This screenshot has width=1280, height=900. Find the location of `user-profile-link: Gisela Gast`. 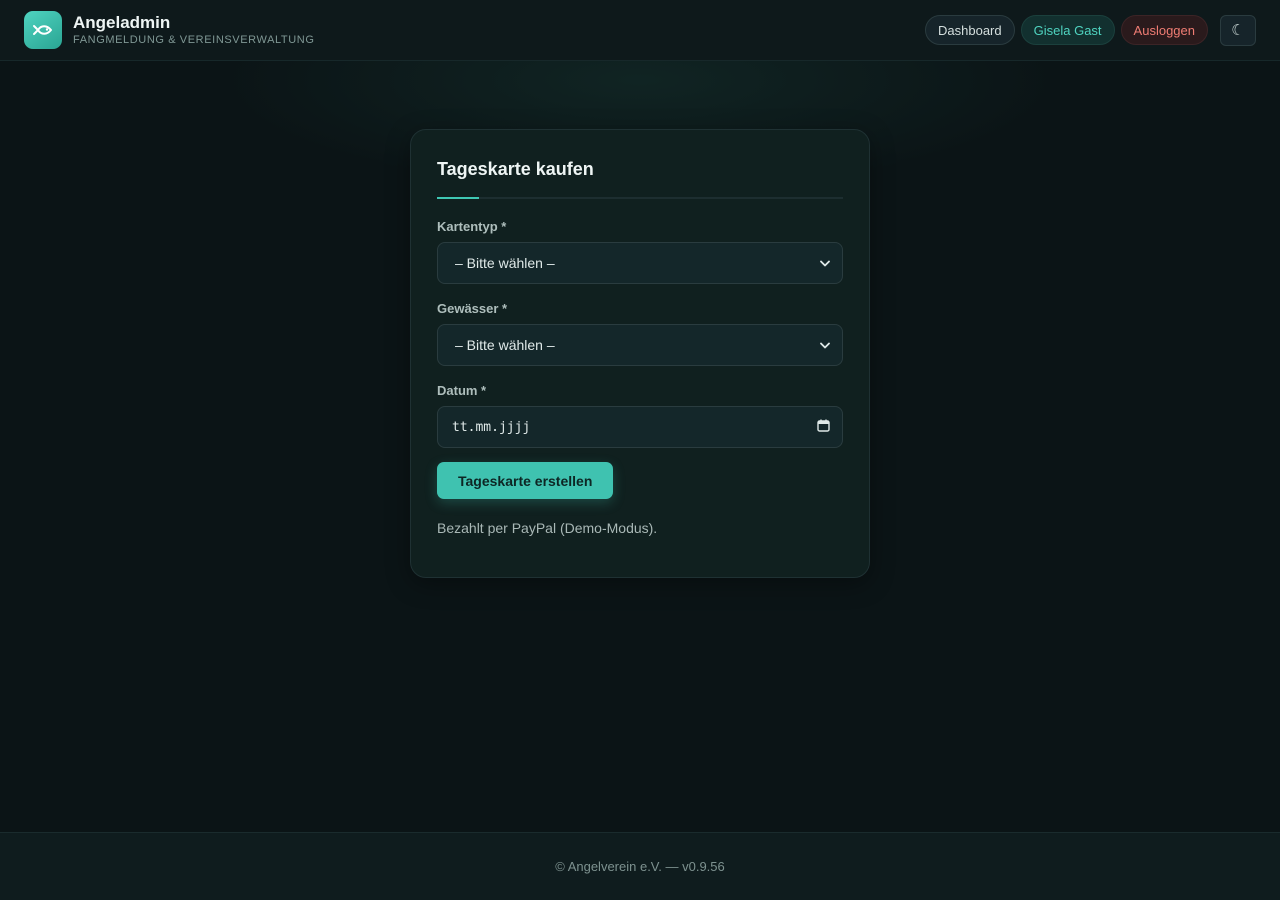

user-profile-link: Gisela Gast is located at coordinates (1067, 30).